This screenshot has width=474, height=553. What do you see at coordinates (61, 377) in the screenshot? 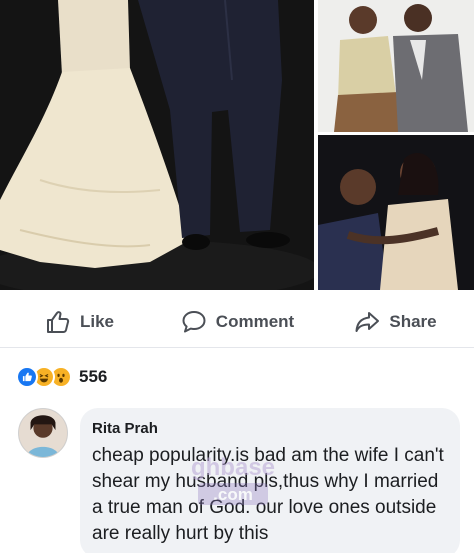
I see `reaction-summary: 556` at bounding box center [61, 377].